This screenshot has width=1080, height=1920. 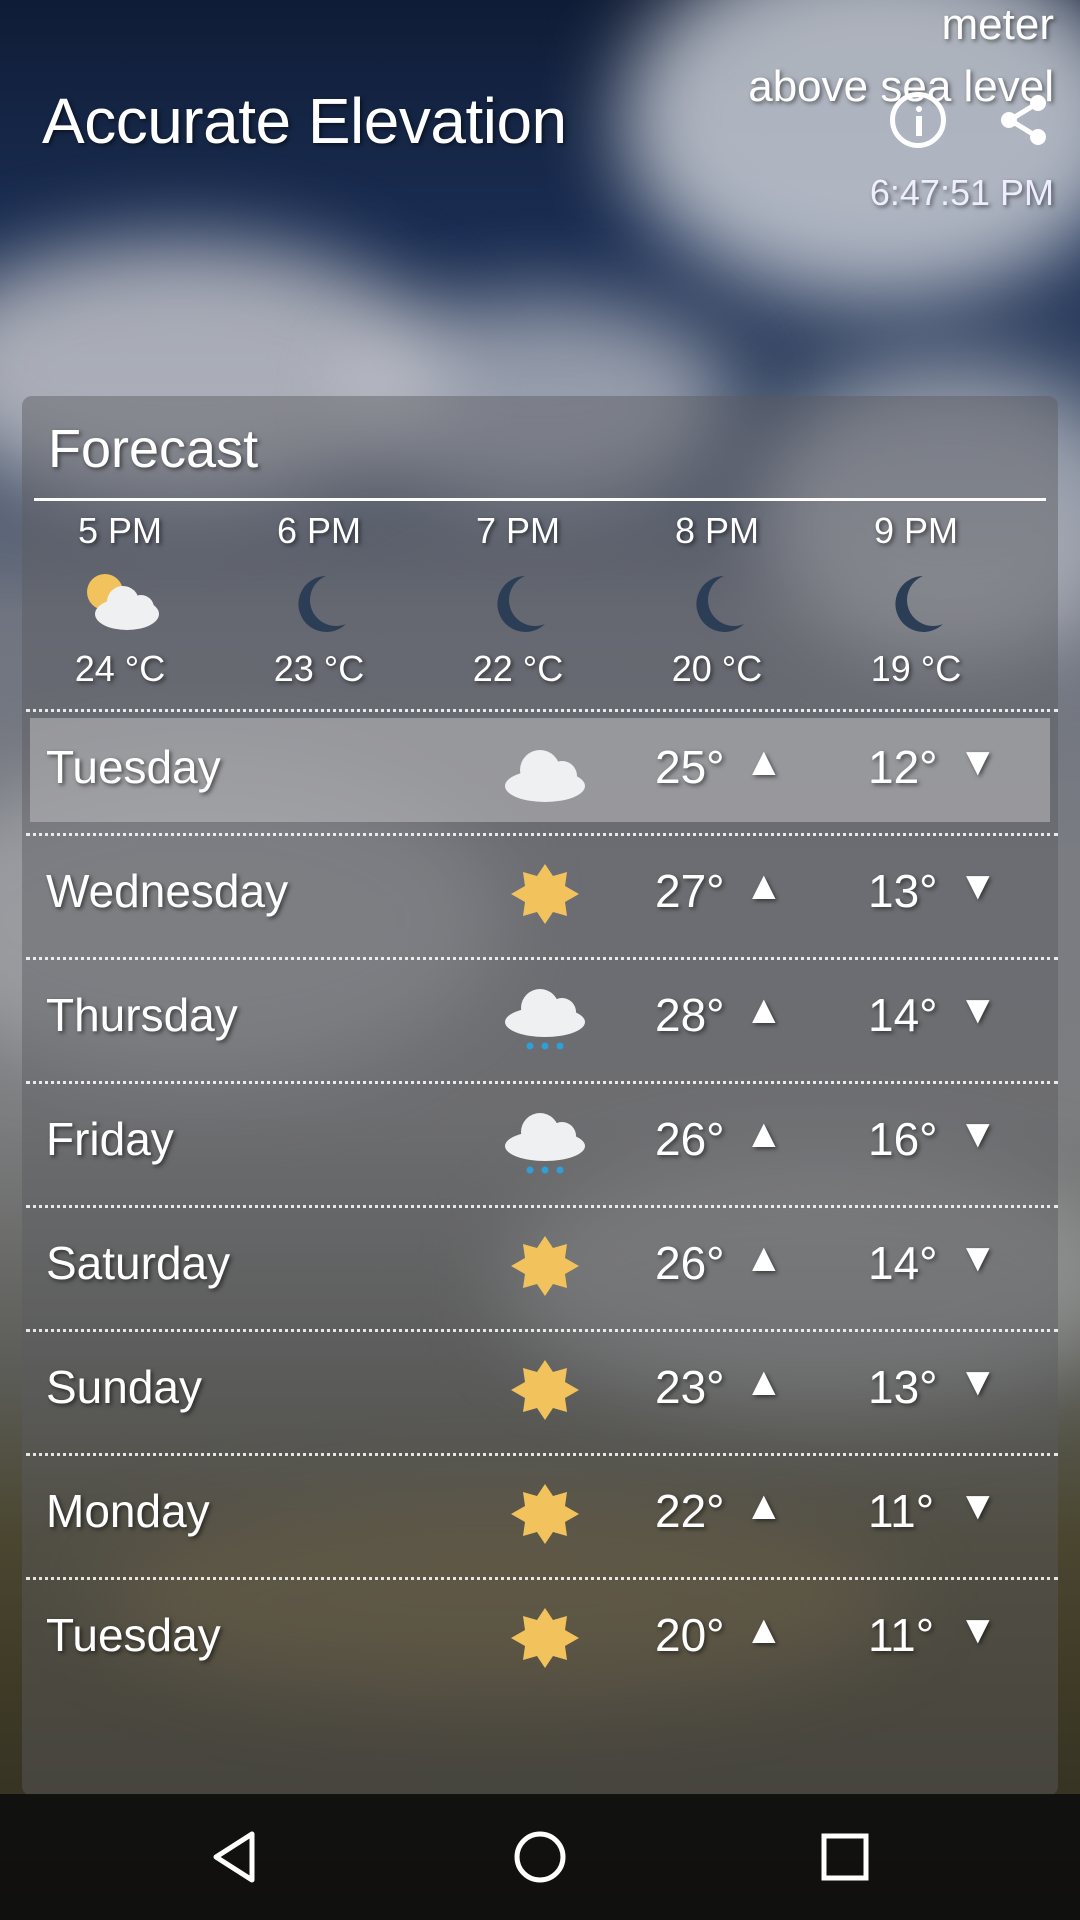 I want to click on day-row: Friday 26° ▲ 16° ▼, so click(x=540, y=1142).